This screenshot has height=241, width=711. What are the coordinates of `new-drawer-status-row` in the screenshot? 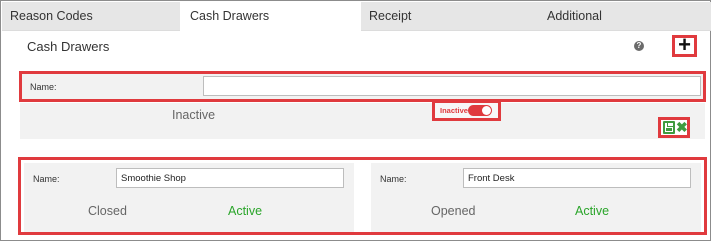 It's located at (362, 121).